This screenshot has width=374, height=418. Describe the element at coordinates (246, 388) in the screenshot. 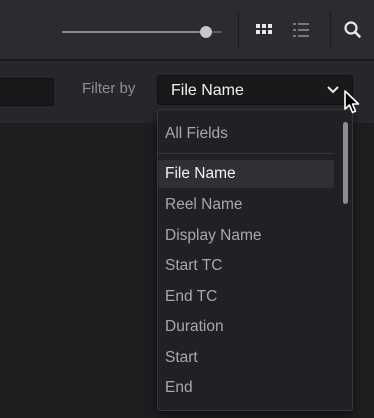

I see `menu-item-end: End` at that location.